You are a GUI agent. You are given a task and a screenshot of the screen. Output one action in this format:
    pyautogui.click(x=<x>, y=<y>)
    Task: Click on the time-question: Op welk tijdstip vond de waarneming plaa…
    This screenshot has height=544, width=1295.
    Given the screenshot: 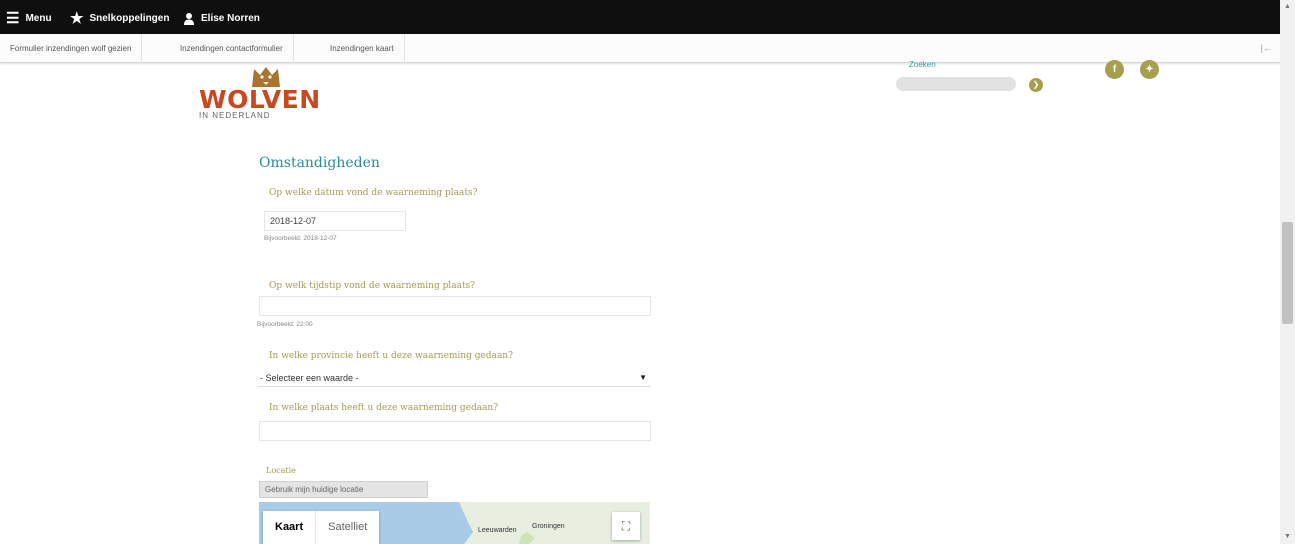 What is the action you would take?
    pyautogui.click(x=372, y=286)
    